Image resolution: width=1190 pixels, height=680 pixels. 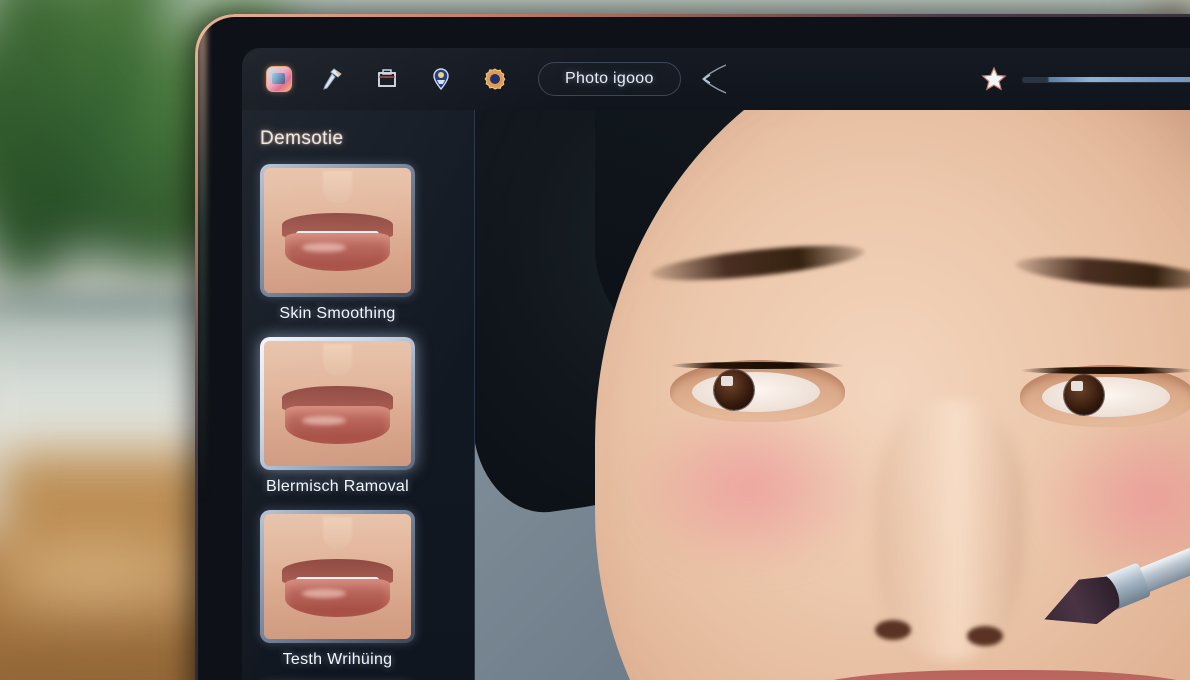 I want to click on crop-frame-icon, so click(x=387, y=79).